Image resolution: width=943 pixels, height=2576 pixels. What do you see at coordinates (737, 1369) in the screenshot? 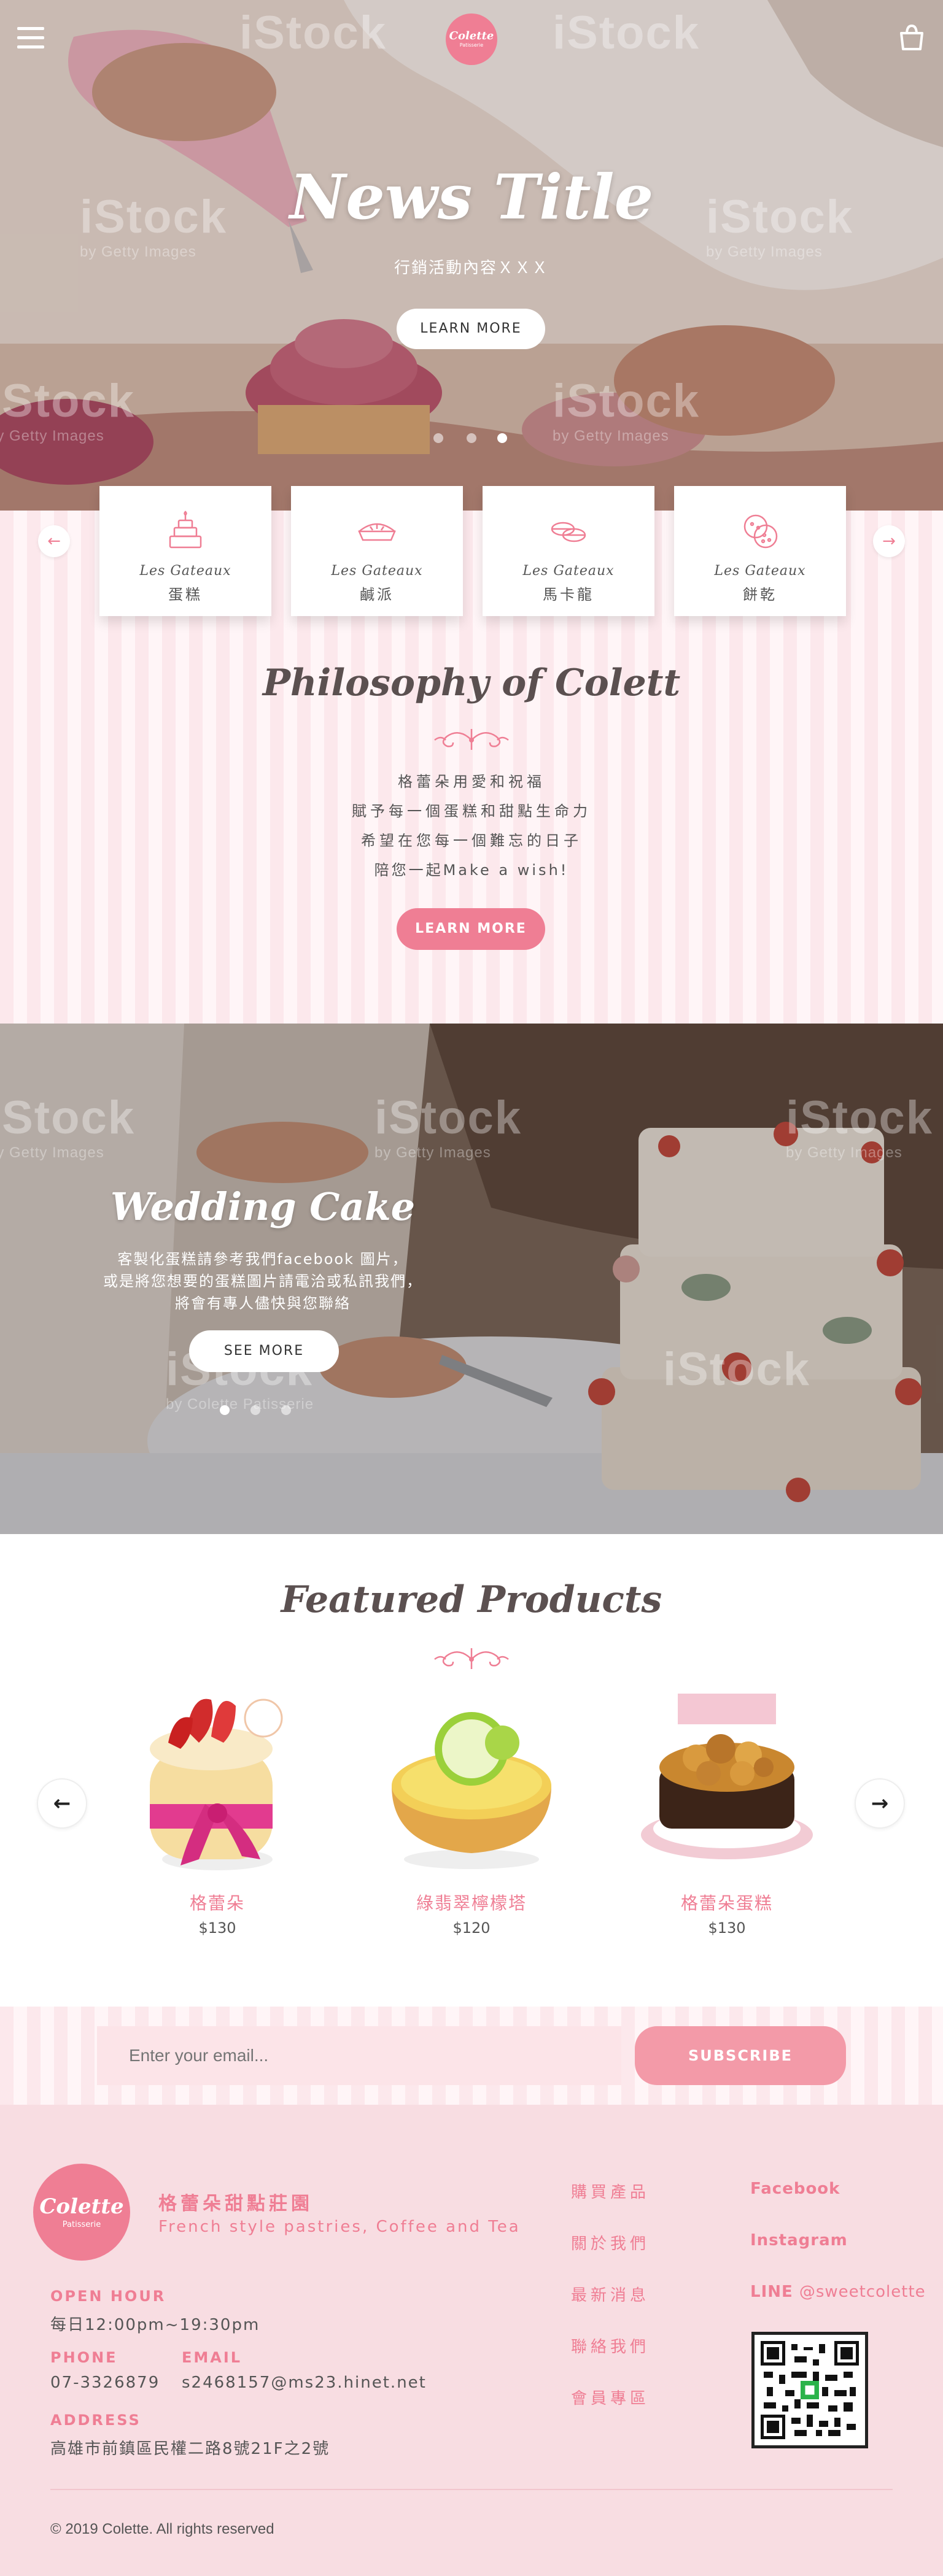
I see `wedding-watermark: iStock` at bounding box center [737, 1369].